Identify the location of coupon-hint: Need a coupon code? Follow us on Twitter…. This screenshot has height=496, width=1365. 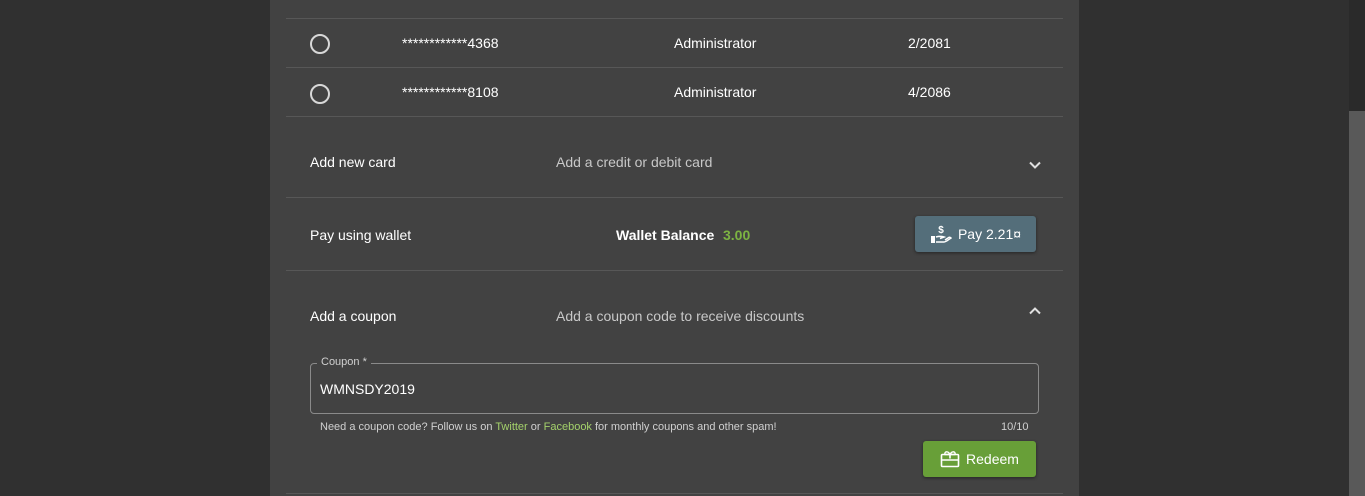
(548, 427).